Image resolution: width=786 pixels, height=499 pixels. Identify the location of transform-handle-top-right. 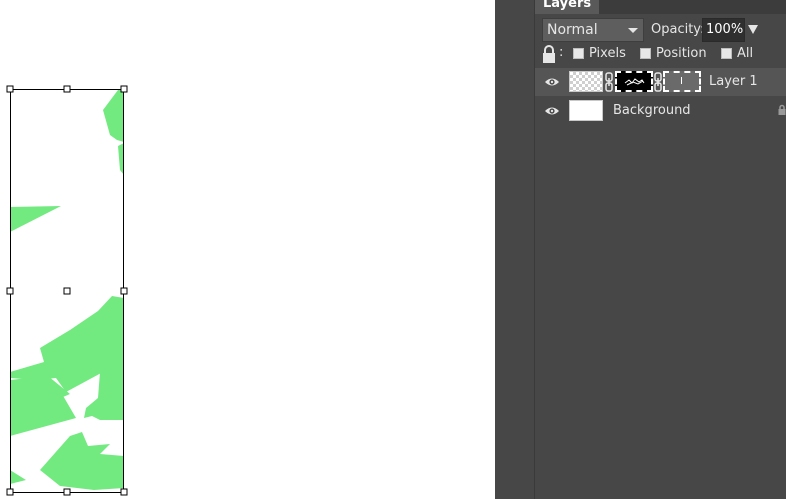
(124, 89).